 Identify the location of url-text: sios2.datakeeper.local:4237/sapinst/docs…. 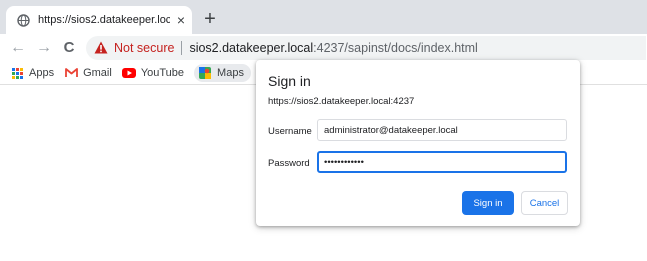
(333, 48).